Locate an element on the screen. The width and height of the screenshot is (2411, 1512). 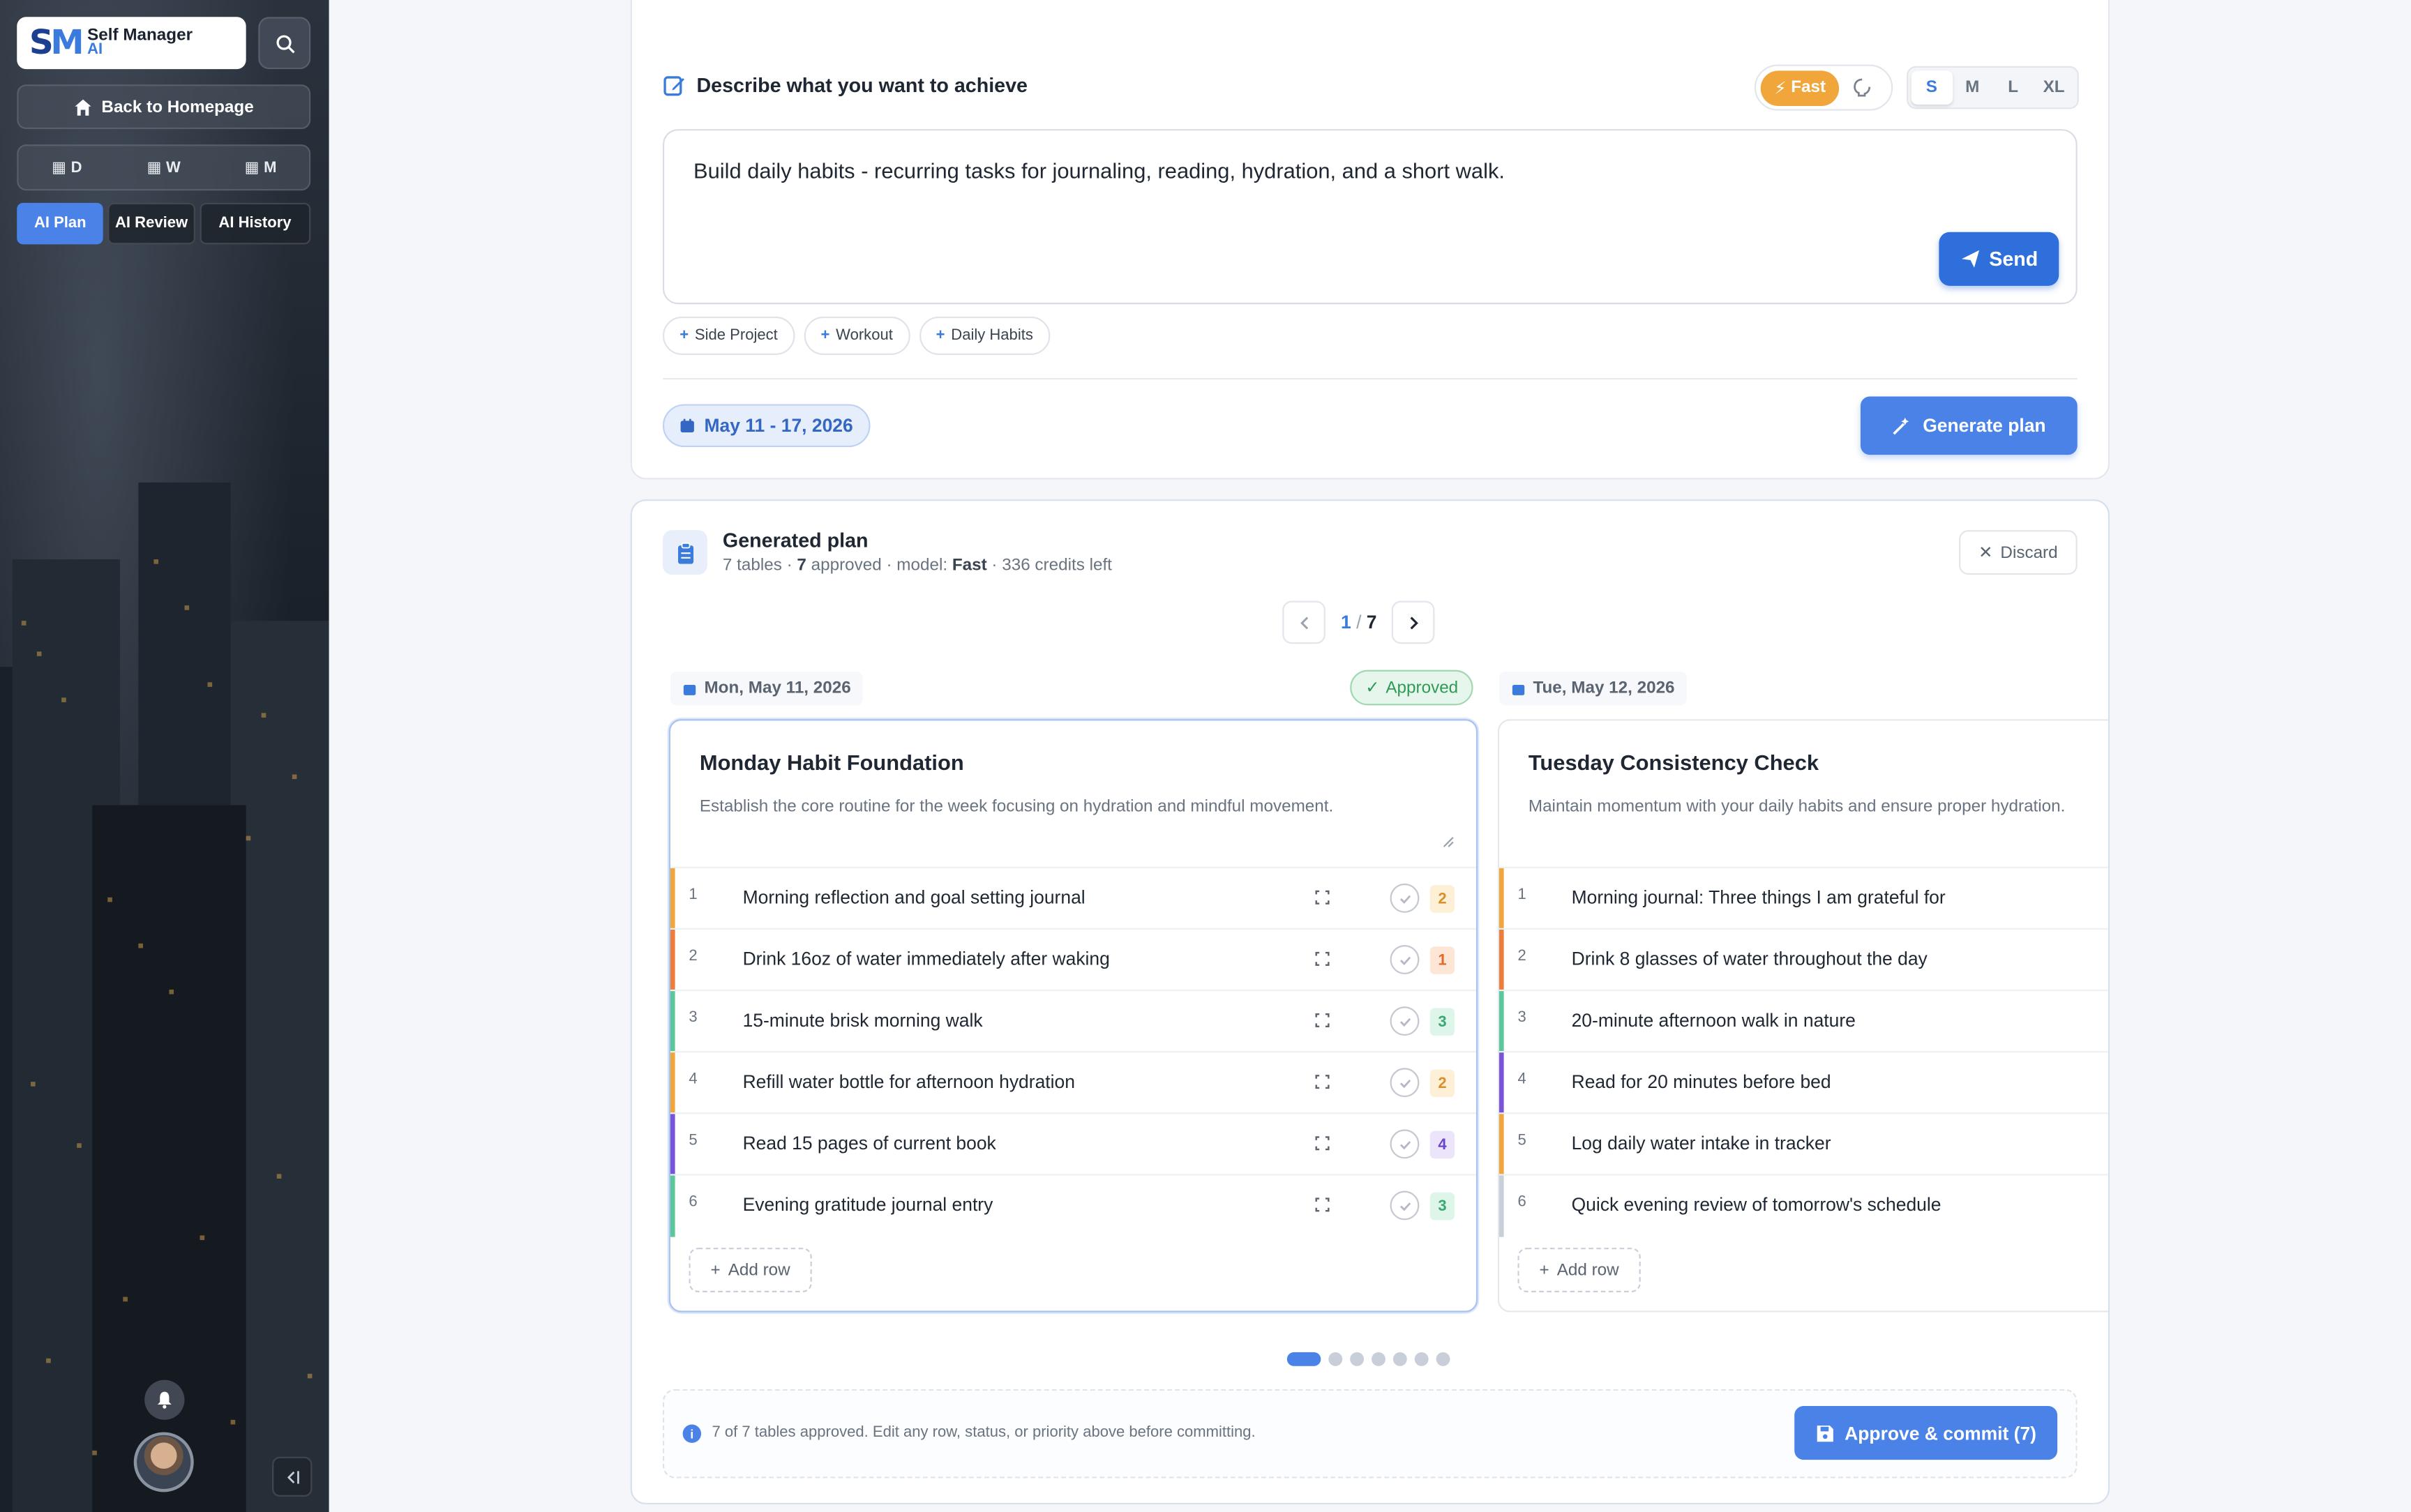
tab-ai-review: AI Review is located at coordinates (151, 223).